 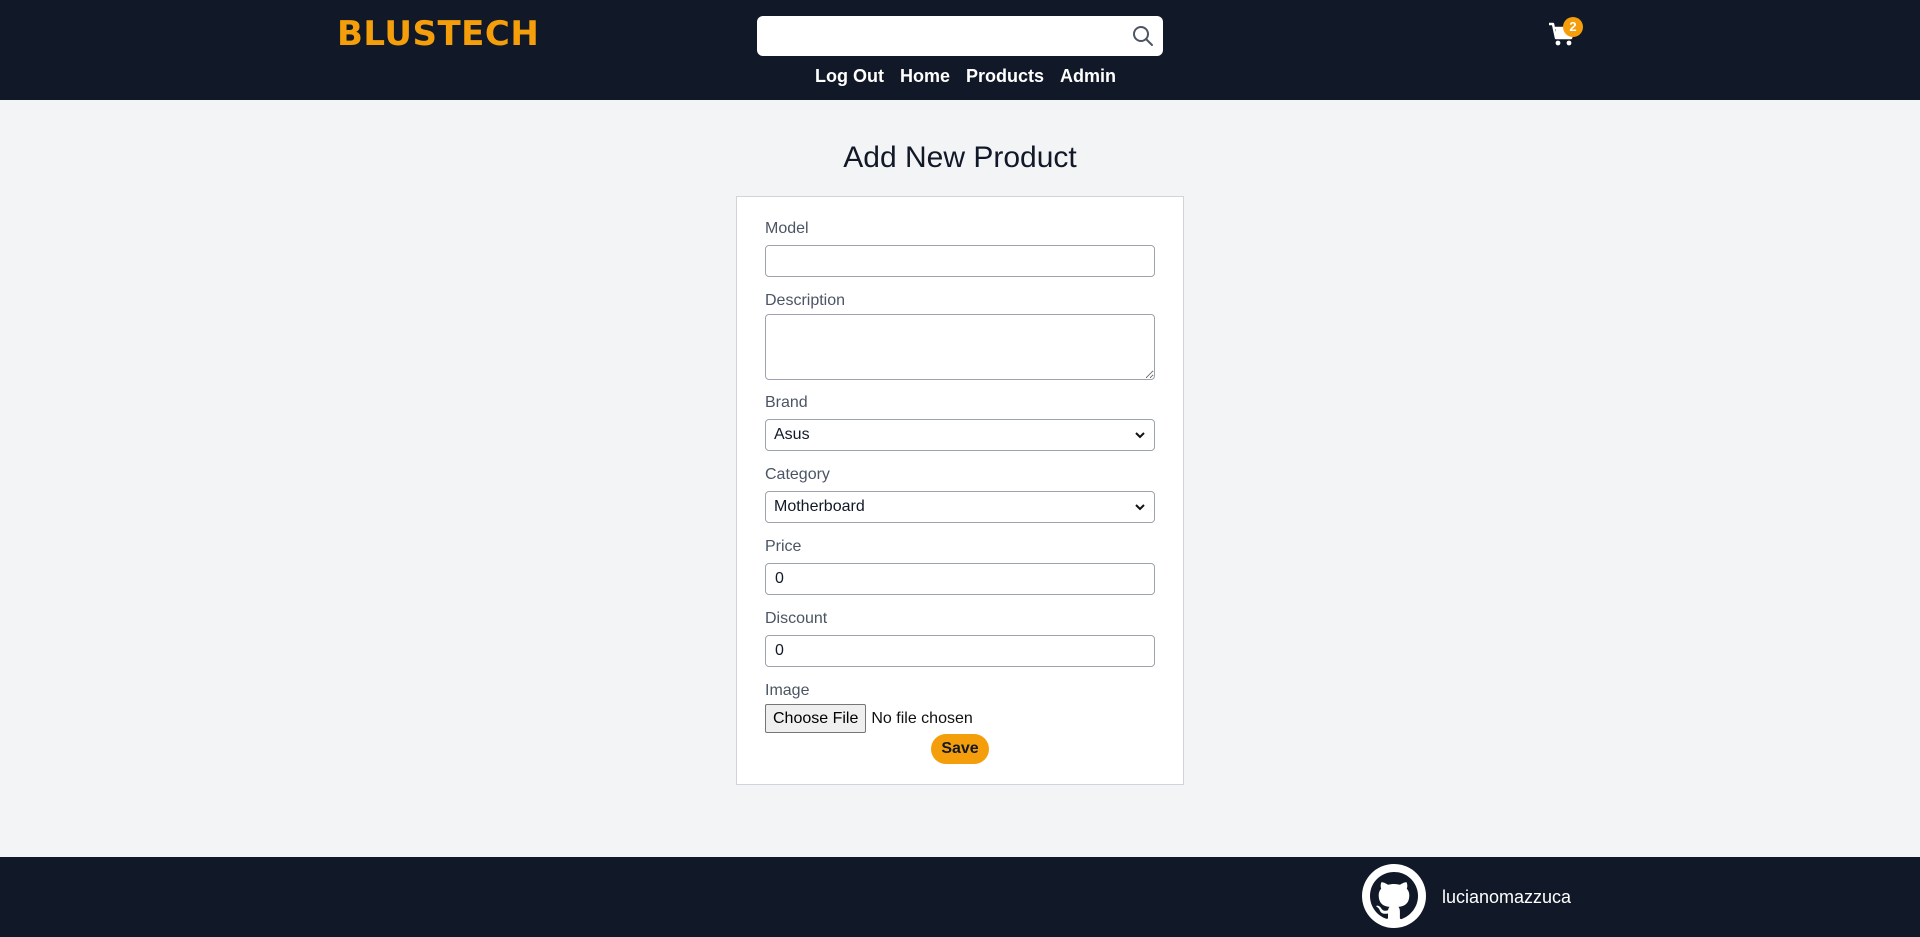 What do you see at coordinates (797, 474) in the screenshot?
I see `category-label: Category` at bounding box center [797, 474].